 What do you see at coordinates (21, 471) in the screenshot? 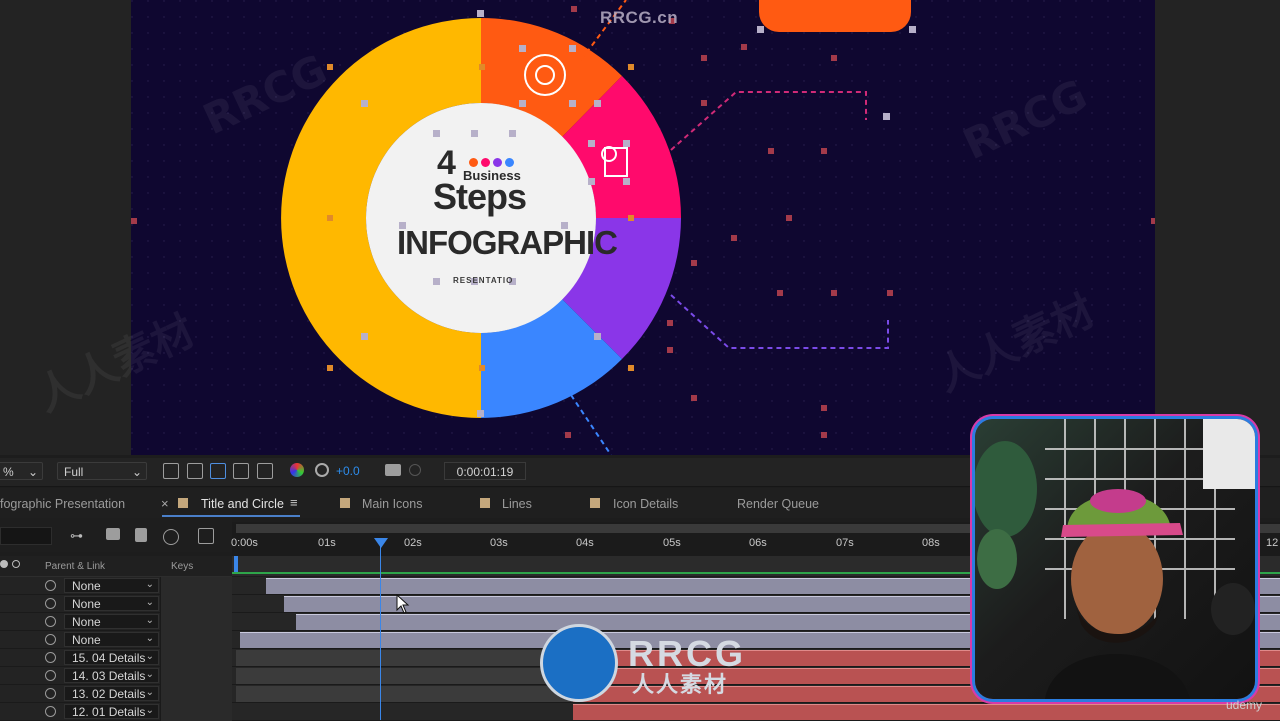
I see `zoom-select: % ⌄` at bounding box center [21, 471].